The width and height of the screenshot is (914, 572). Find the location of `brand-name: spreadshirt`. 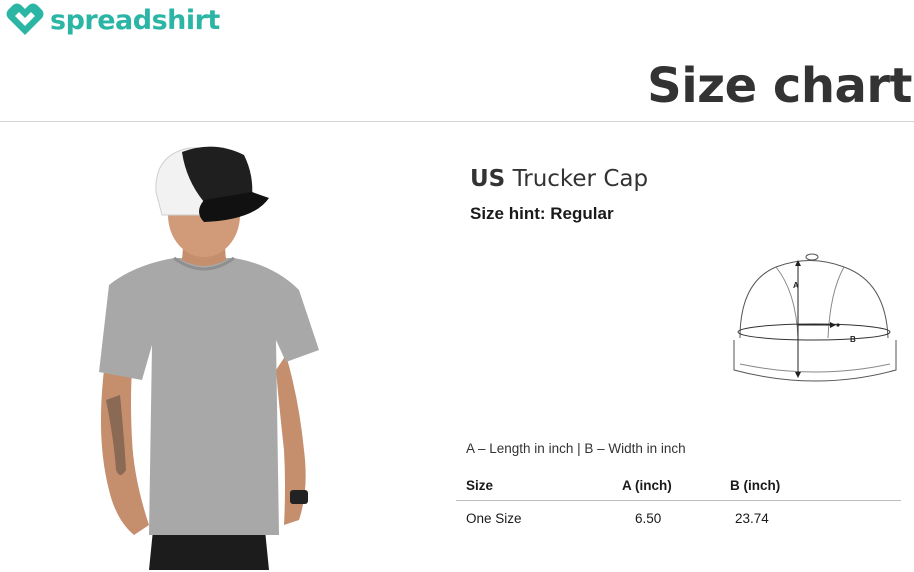

brand-name: spreadshirt is located at coordinates (135, 20).